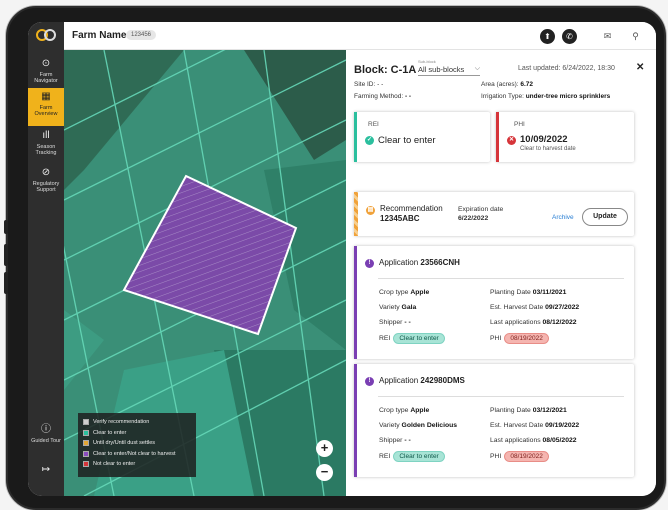 Image resolution: width=668 pixels, height=510 pixels. Describe the element at coordinates (549, 410) in the screenshot. I see `planting-value: 03/12/2021` at that location.